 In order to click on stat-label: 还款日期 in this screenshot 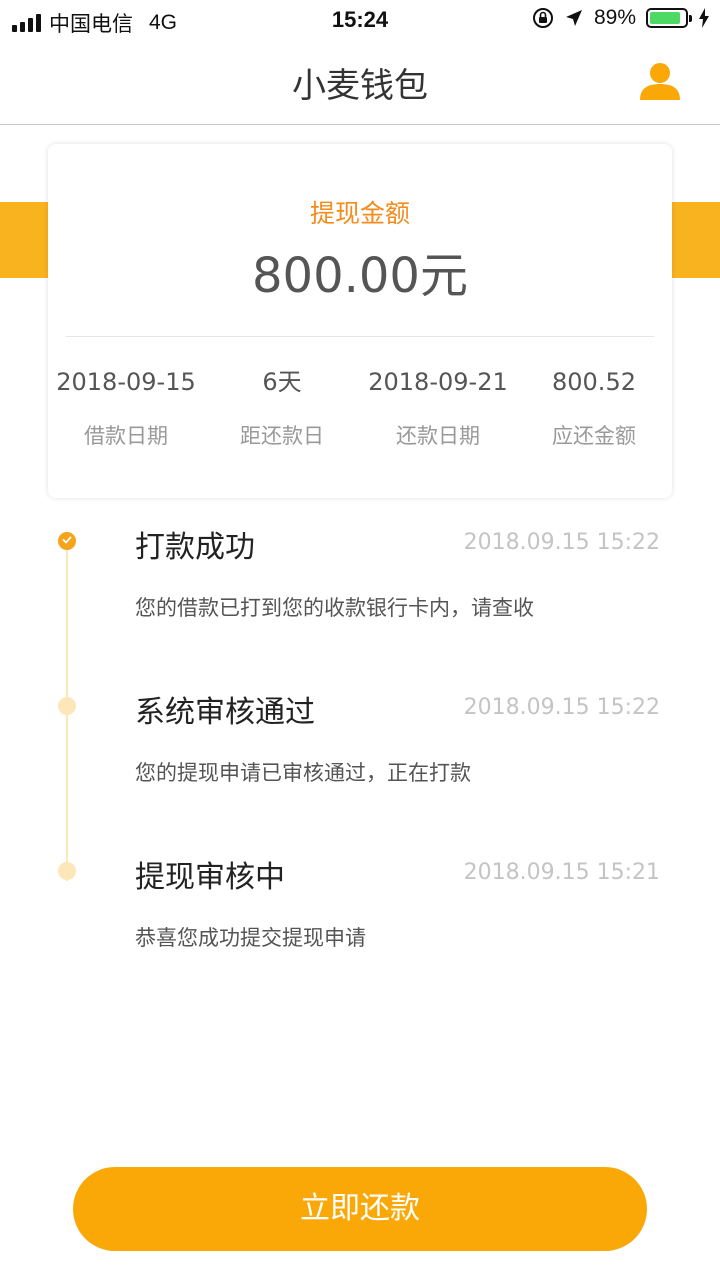, I will do `click(438, 436)`.